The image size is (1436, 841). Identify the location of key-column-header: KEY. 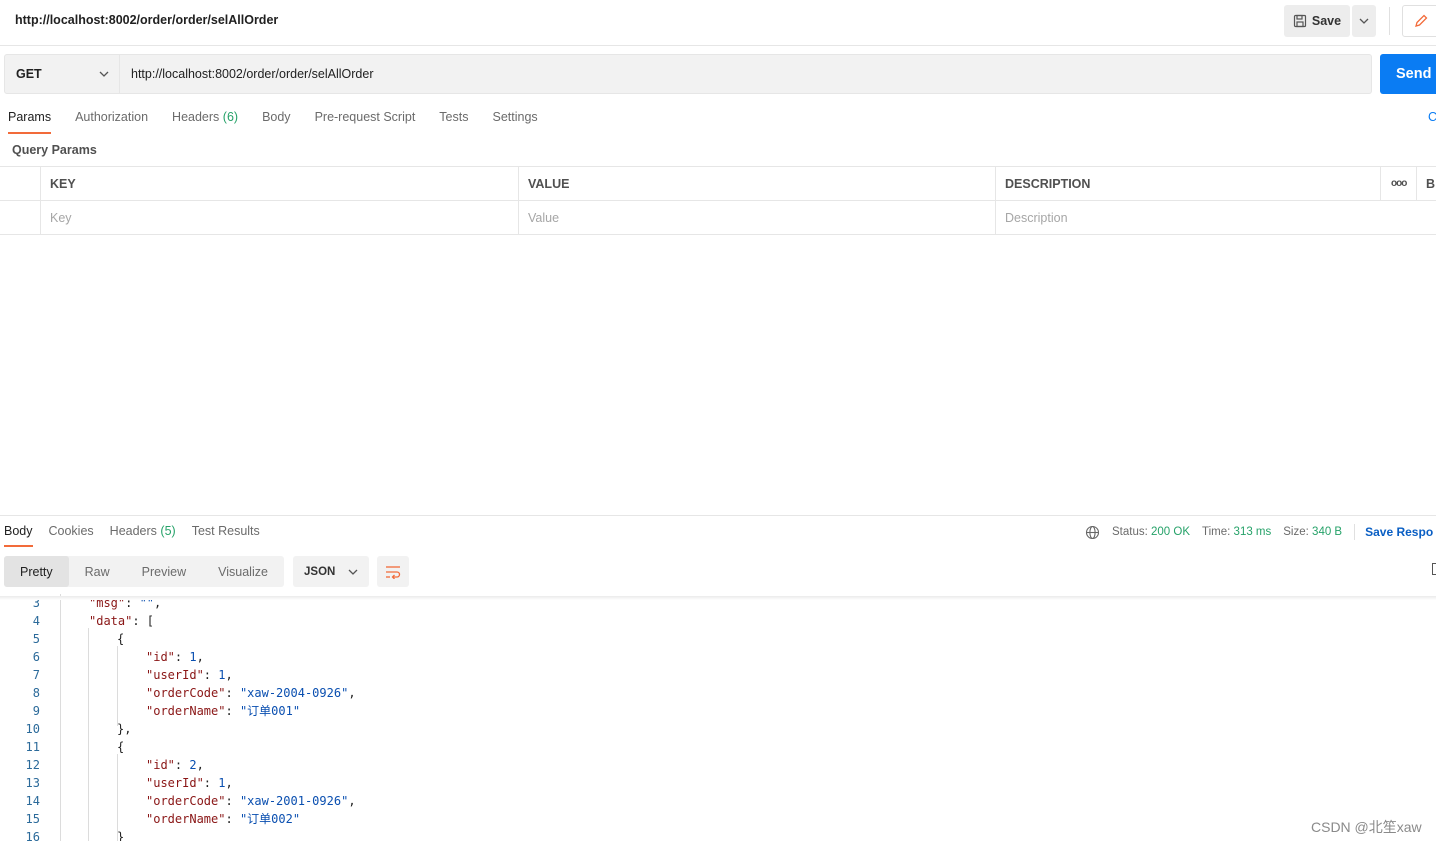
(279, 183).